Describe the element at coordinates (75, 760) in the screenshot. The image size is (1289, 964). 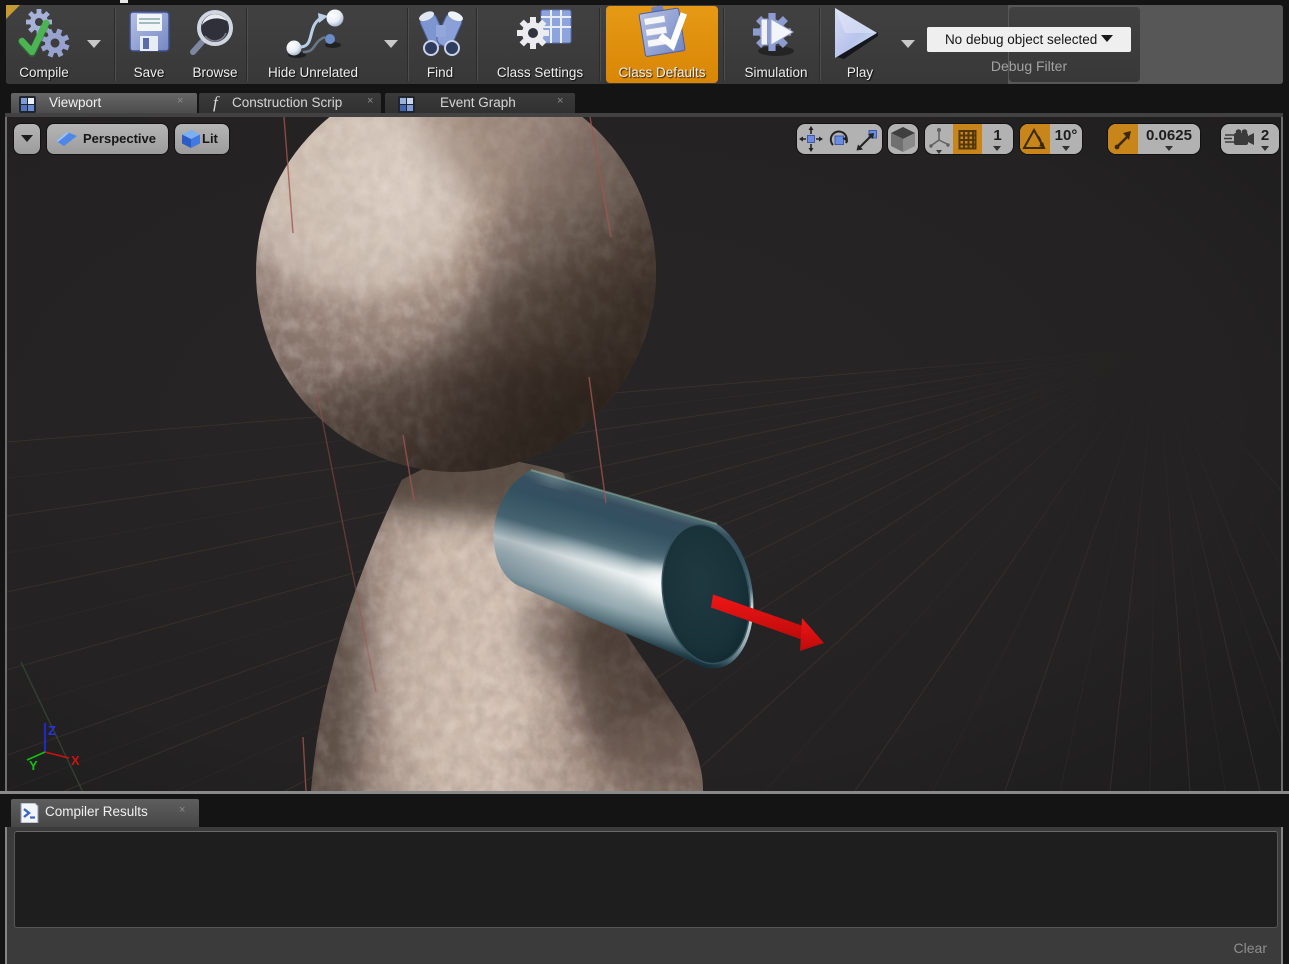
I see `svg-text: X` at that location.